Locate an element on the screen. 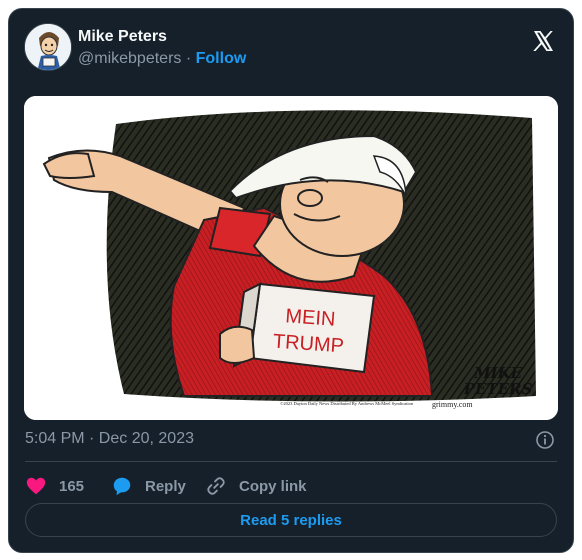  reply-button: Reply is located at coordinates (148, 486).